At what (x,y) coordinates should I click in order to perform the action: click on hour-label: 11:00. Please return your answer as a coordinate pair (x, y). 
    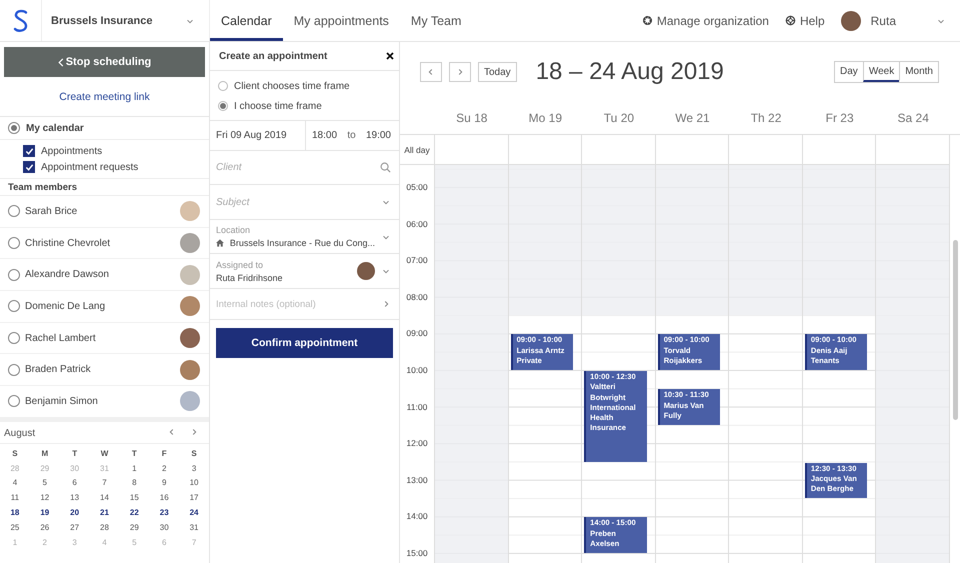
    Looking at the image, I should click on (417, 407).